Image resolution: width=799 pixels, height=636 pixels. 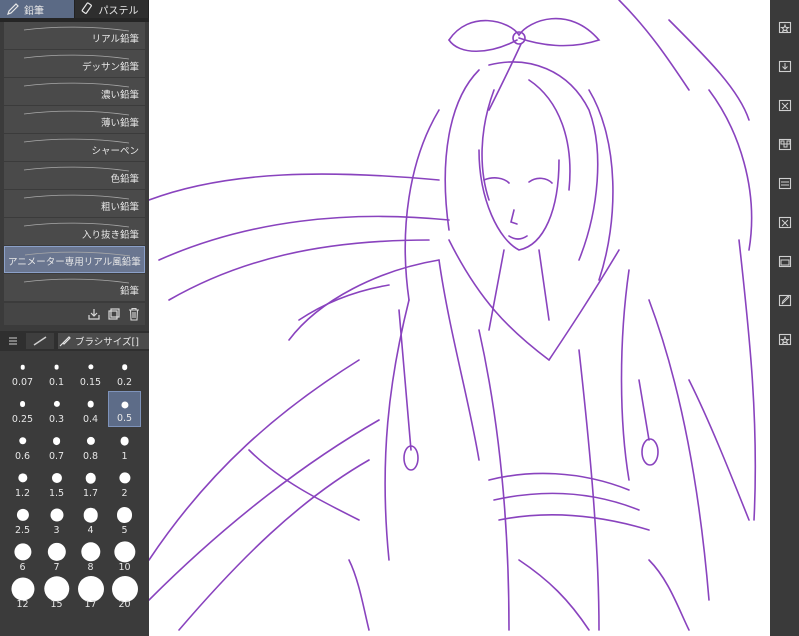 I want to click on command-bar, so click(x=784, y=318).